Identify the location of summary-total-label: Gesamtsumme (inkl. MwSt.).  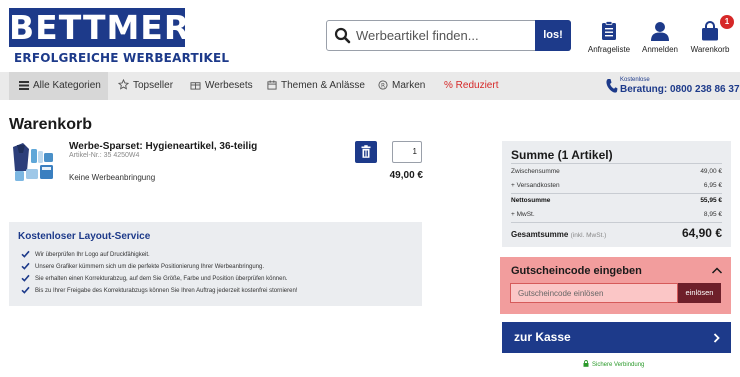
(558, 234).